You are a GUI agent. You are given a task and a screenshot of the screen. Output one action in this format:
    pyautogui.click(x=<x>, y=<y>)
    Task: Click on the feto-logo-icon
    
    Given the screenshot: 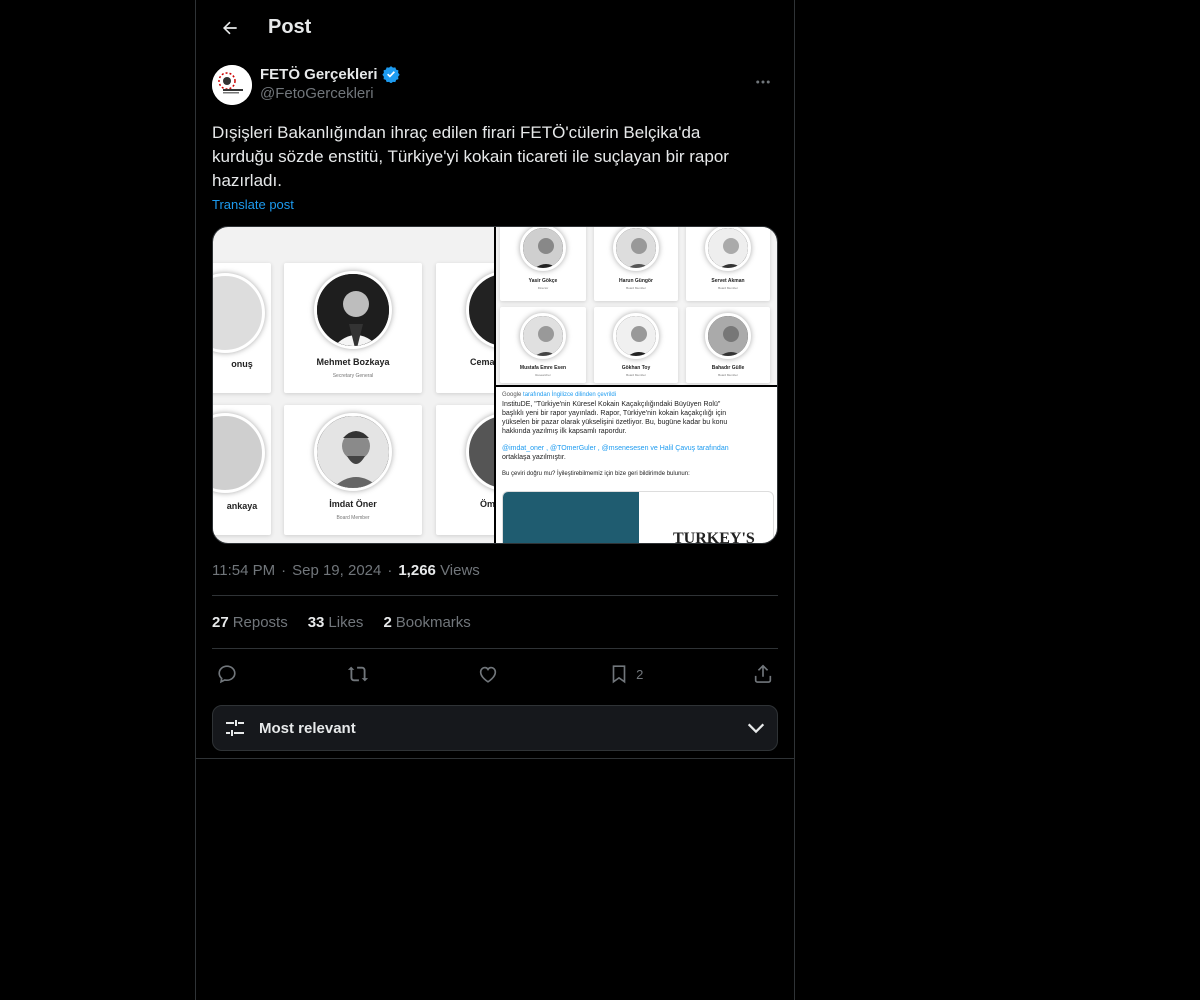 What is the action you would take?
    pyautogui.click(x=232, y=85)
    